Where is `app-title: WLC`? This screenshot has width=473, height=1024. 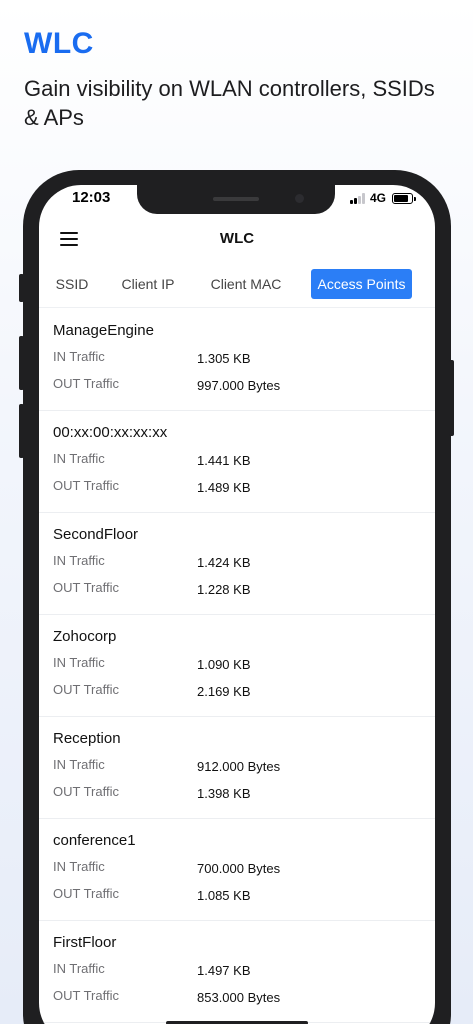
app-title: WLC is located at coordinates (237, 238).